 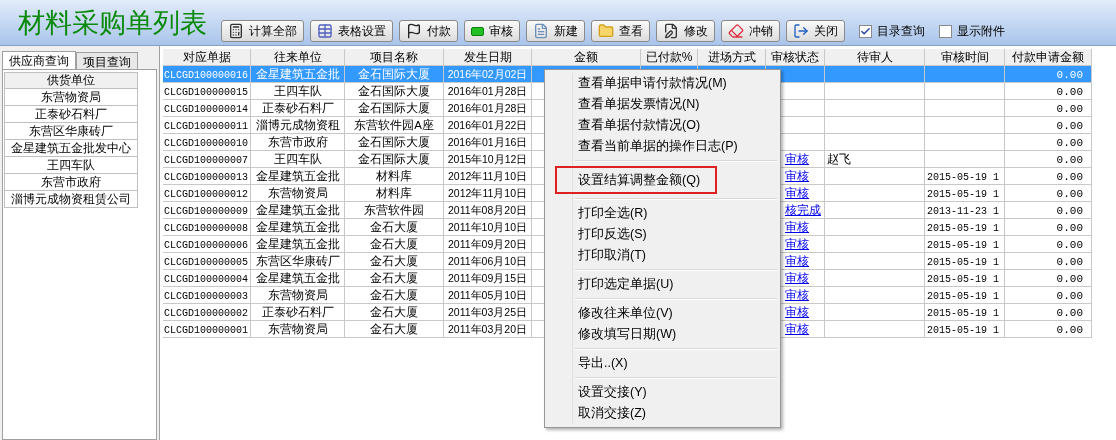 What do you see at coordinates (206, 160) in the screenshot?
I see `table-cell: CLCGD100000007` at bounding box center [206, 160].